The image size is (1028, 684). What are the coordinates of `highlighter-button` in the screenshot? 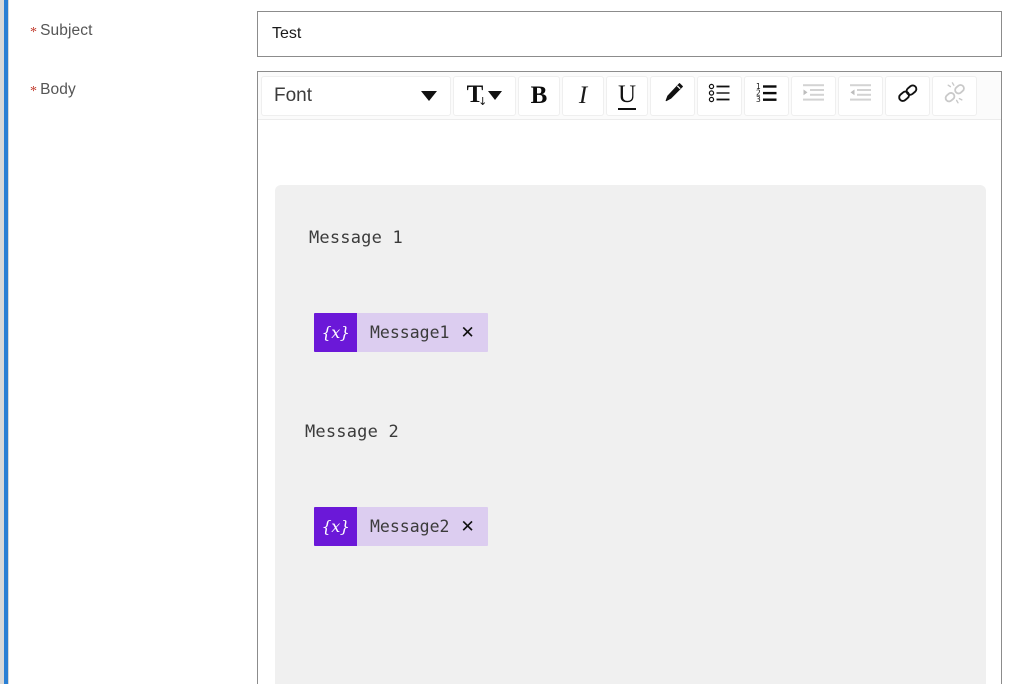 It's located at (672, 95).